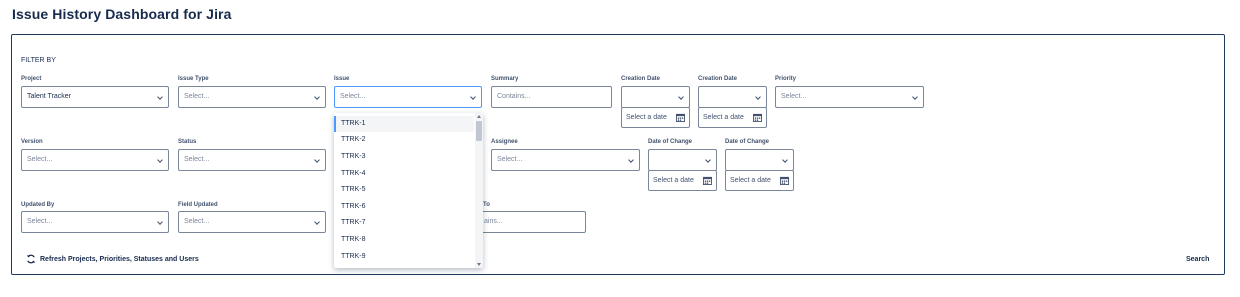  What do you see at coordinates (31, 79) in the screenshot?
I see `project-label: Project` at bounding box center [31, 79].